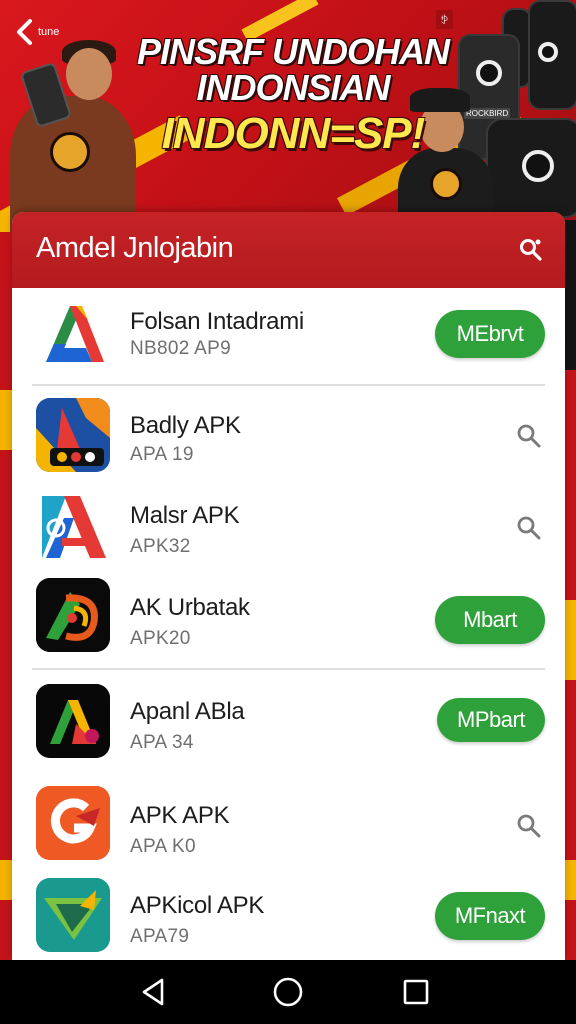 The image size is (576, 1024). I want to click on download-button: MFnaxt, so click(490, 916).